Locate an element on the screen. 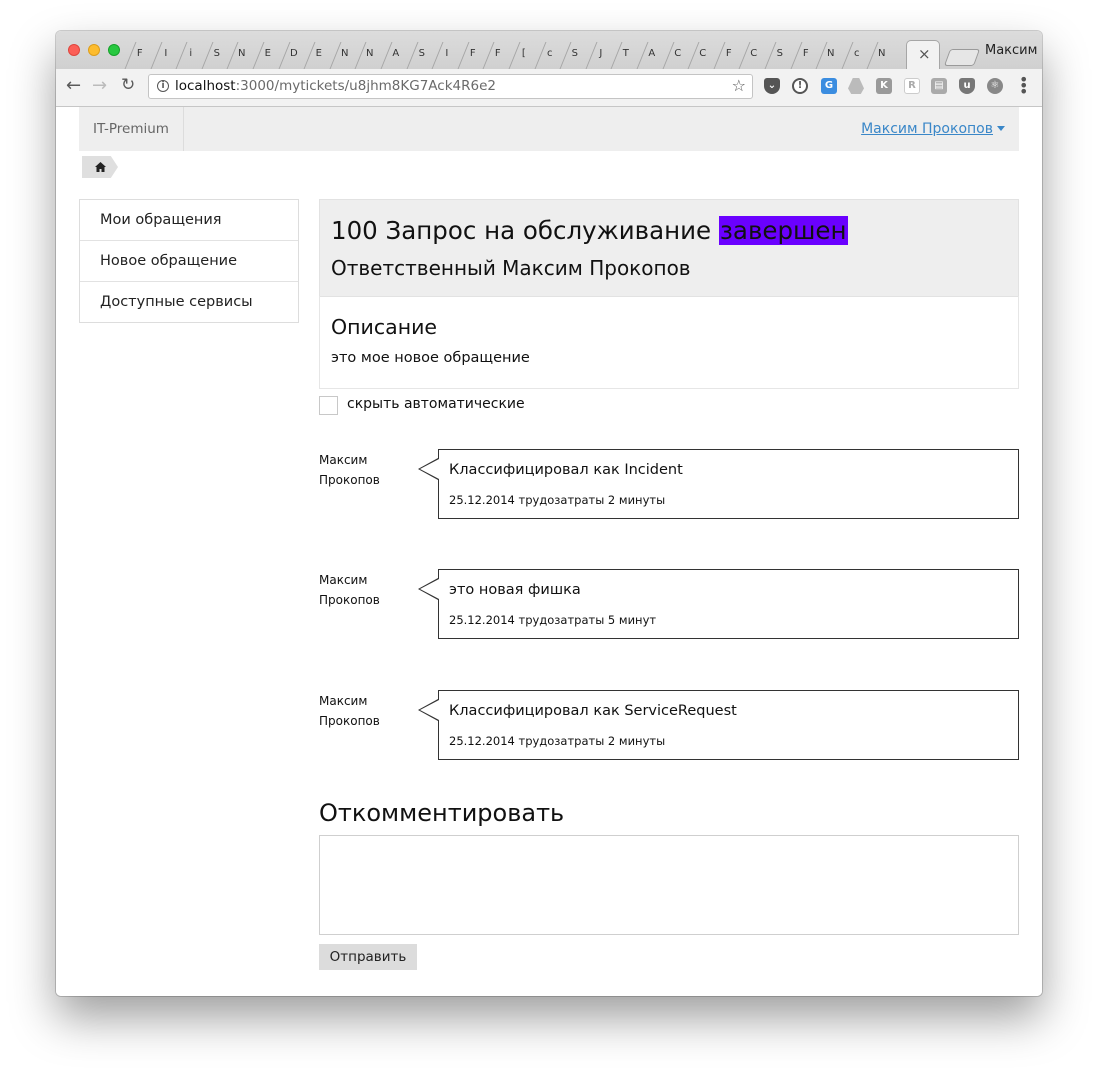 This screenshot has width=1098, height=1077. ublock-icon: u is located at coordinates (967, 86).